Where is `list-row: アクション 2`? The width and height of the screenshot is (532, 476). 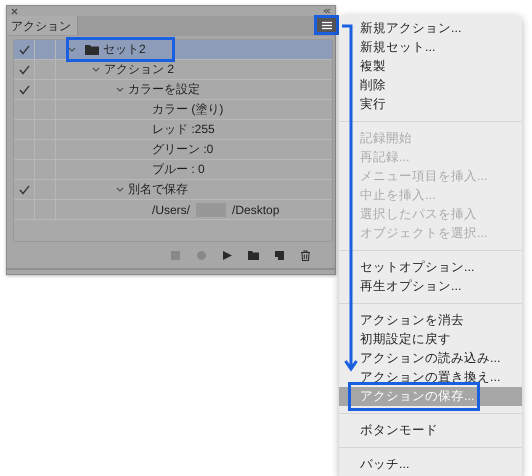
list-row: アクション 2 is located at coordinates (173, 70).